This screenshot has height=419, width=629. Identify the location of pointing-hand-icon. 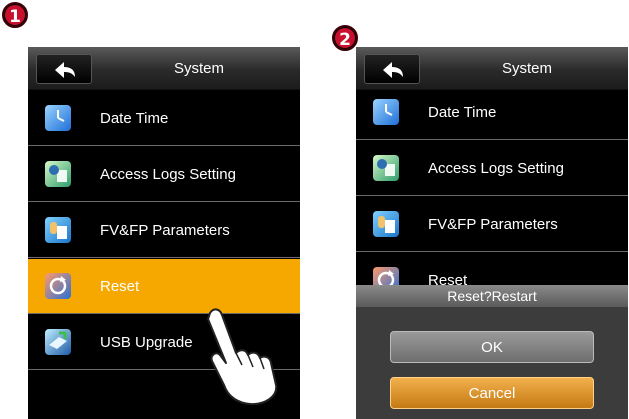
(242, 356).